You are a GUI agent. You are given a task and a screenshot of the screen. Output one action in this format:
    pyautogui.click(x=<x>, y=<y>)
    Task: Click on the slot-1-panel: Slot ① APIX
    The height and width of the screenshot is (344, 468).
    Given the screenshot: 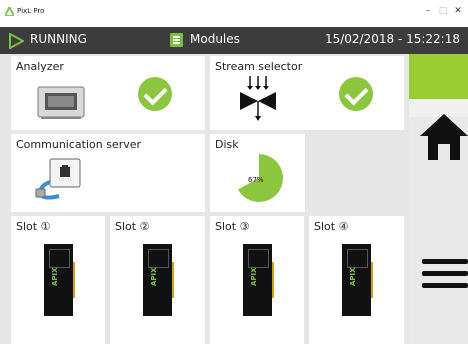 What is the action you would take?
    pyautogui.click(x=58, y=280)
    